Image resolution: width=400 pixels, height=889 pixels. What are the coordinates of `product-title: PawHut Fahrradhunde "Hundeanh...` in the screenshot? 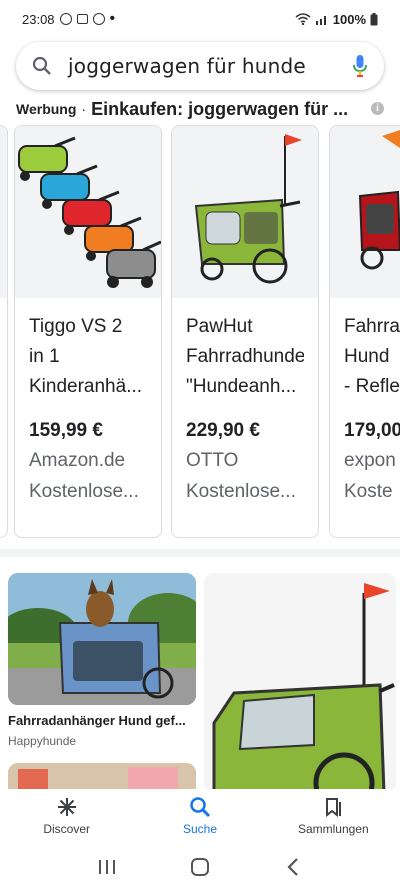 It's located at (245, 356).